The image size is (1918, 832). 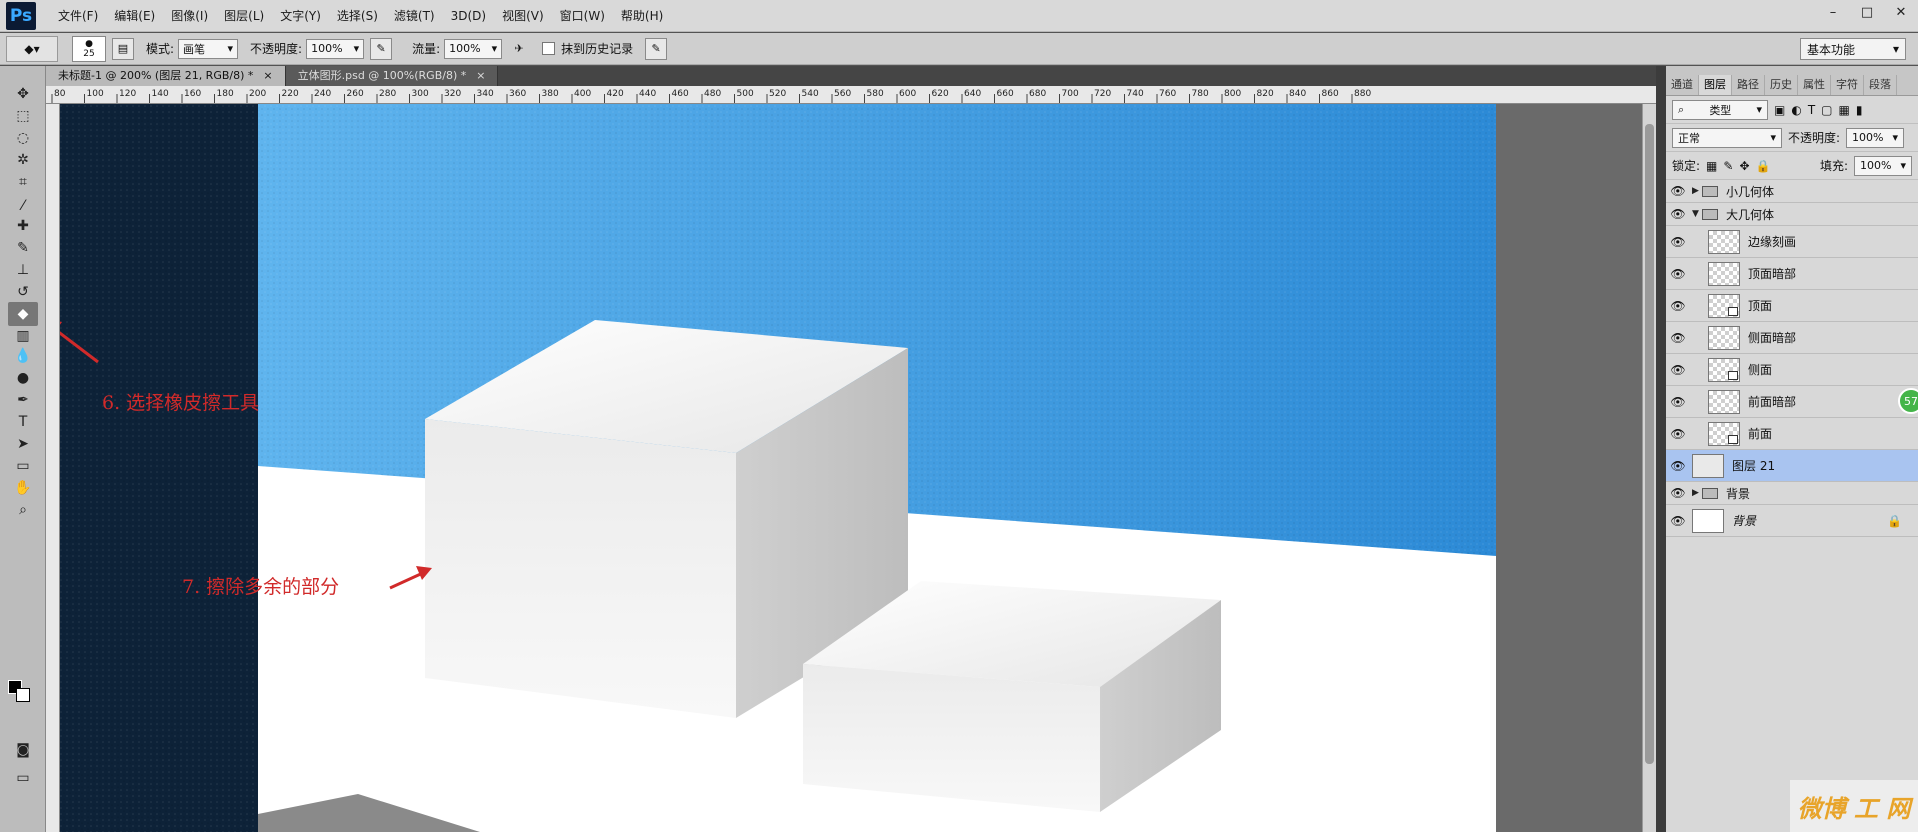 I want to click on erase-to-history-checkbox, so click(x=549, y=48).